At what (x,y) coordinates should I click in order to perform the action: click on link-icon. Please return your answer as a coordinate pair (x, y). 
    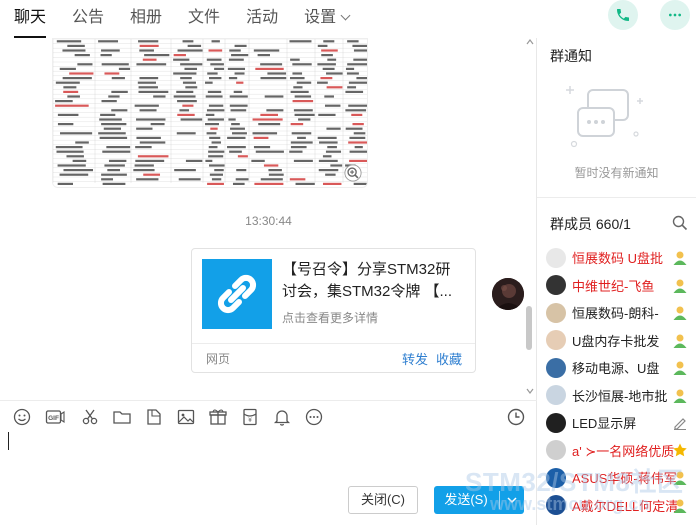
    Looking at the image, I should click on (237, 294).